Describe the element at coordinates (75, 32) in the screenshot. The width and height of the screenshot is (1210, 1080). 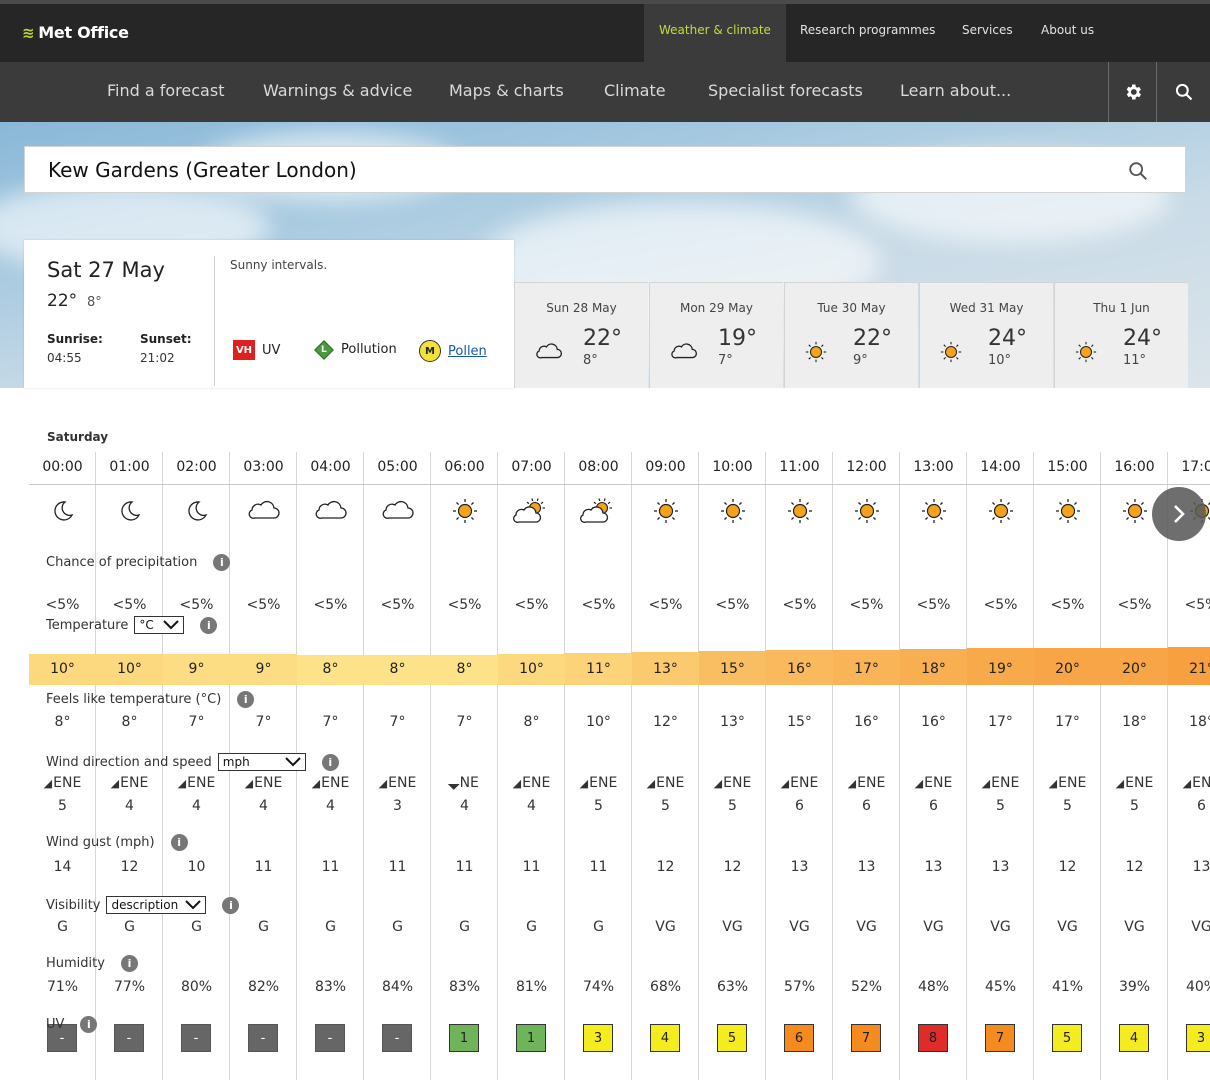
I see `met-office-logo: ≋ Met Office` at that location.